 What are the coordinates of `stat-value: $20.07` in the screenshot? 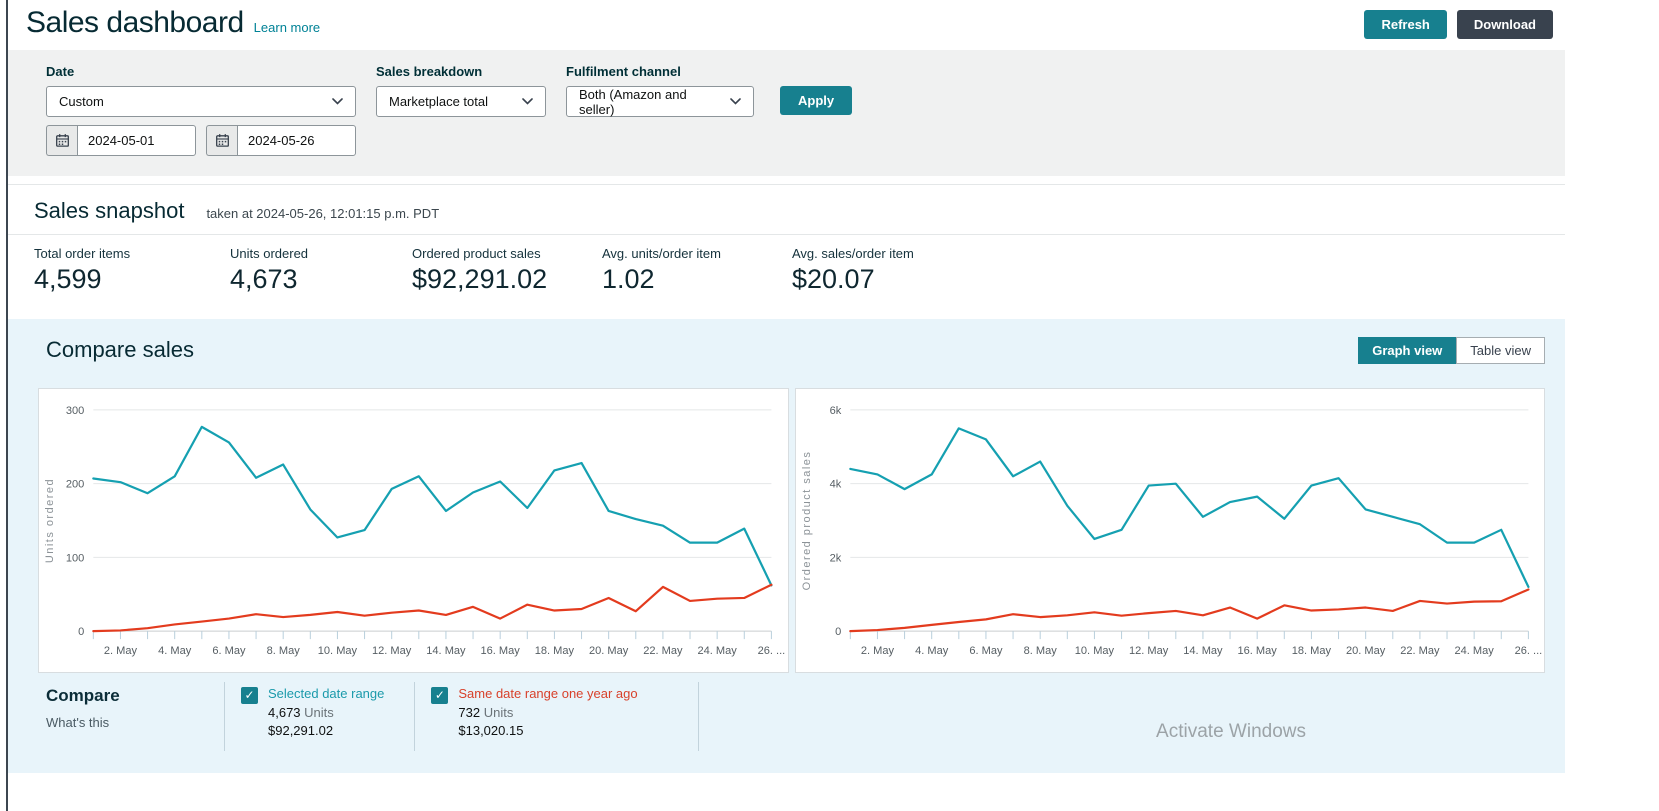 It's located at (833, 279).